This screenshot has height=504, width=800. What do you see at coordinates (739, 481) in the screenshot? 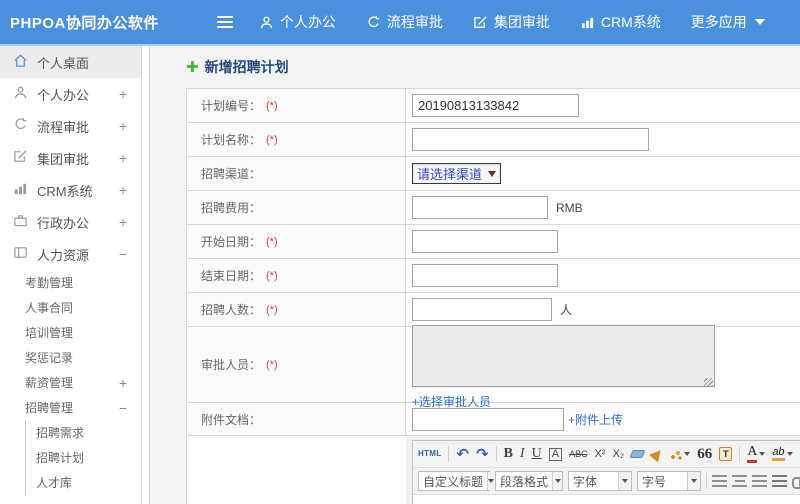
I see `align-center-icon` at bounding box center [739, 481].